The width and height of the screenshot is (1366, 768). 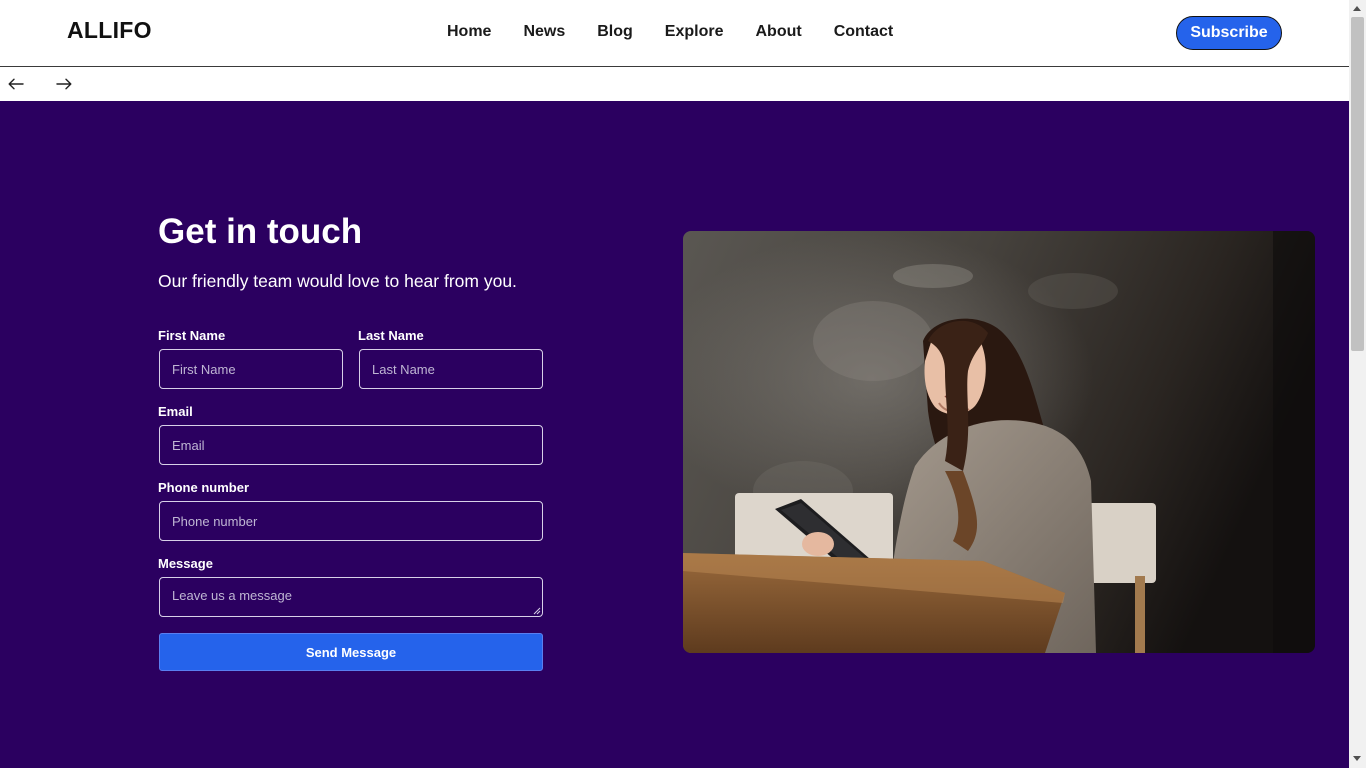 What do you see at coordinates (536, 610) in the screenshot?
I see `resize-grip-icon` at bounding box center [536, 610].